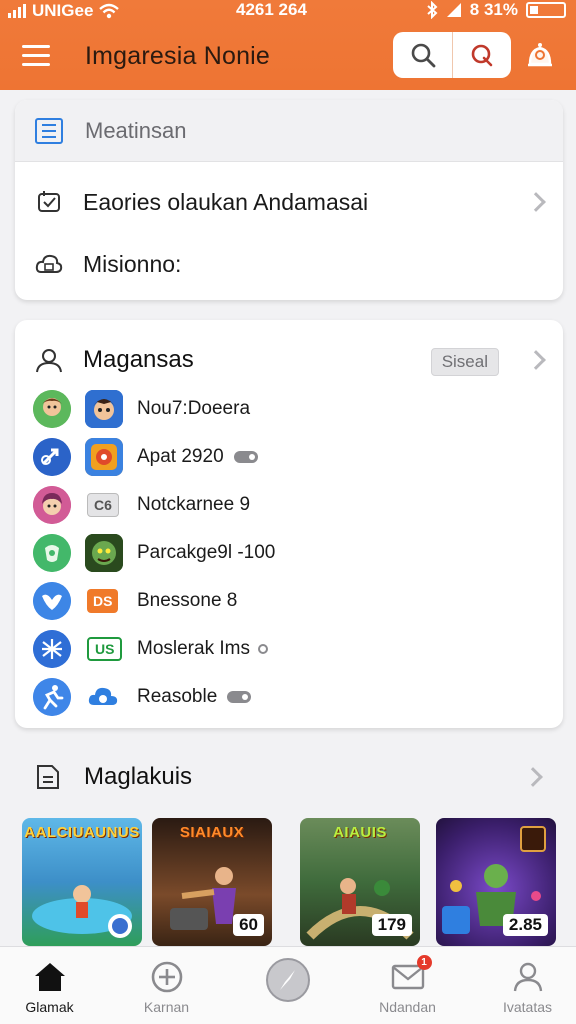 Image resolution: width=576 pixels, height=1024 pixels. I want to click on game-tag: DS, so click(103, 601).